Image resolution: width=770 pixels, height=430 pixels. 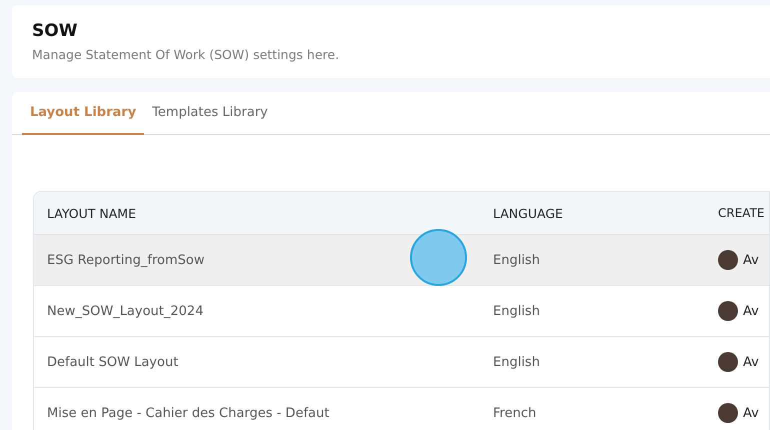 I want to click on table-cell: New_SOW_Layout_2024, so click(x=125, y=311).